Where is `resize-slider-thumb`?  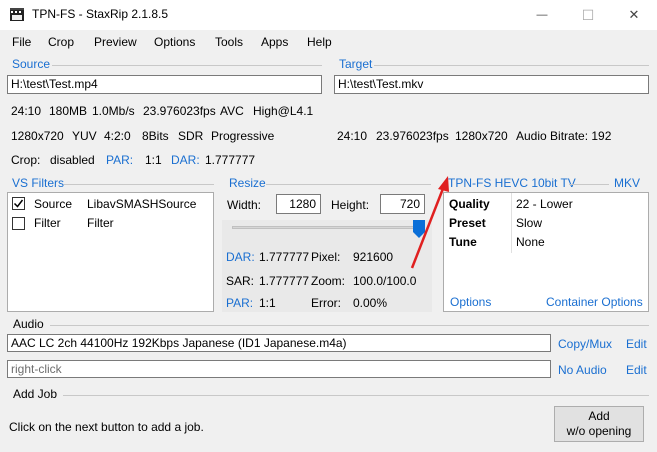
resize-slider-thumb is located at coordinates (419, 229).